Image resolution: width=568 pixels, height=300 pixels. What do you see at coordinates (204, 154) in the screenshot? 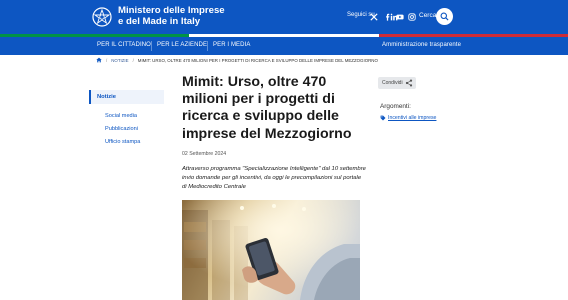
I see `article-date: 02 Settembre 2024` at bounding box center [204, 154].